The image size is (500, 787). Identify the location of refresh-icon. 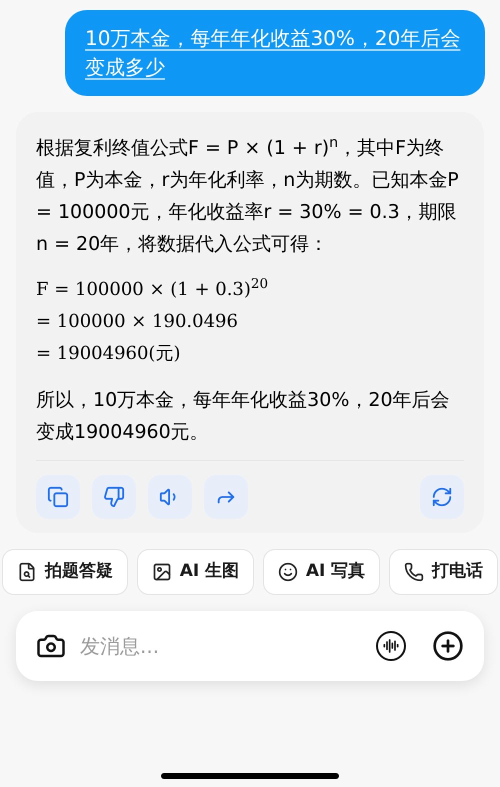
(442, 497).